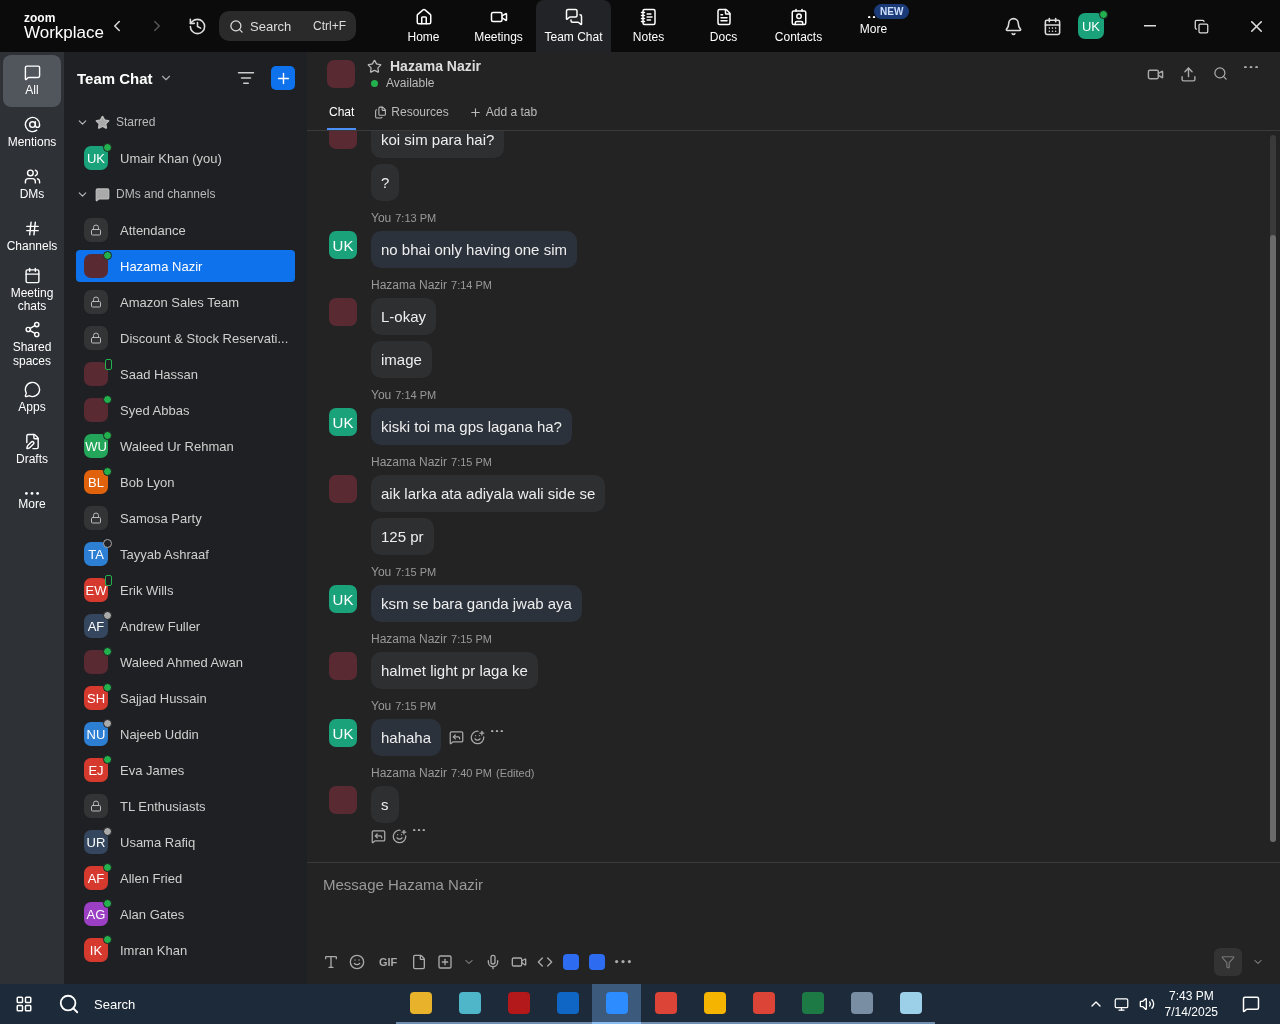  What do you see at coordinates (32, 185) in the screenshot?
I see `rail-item: DMs` at bounding box center [32, 185].